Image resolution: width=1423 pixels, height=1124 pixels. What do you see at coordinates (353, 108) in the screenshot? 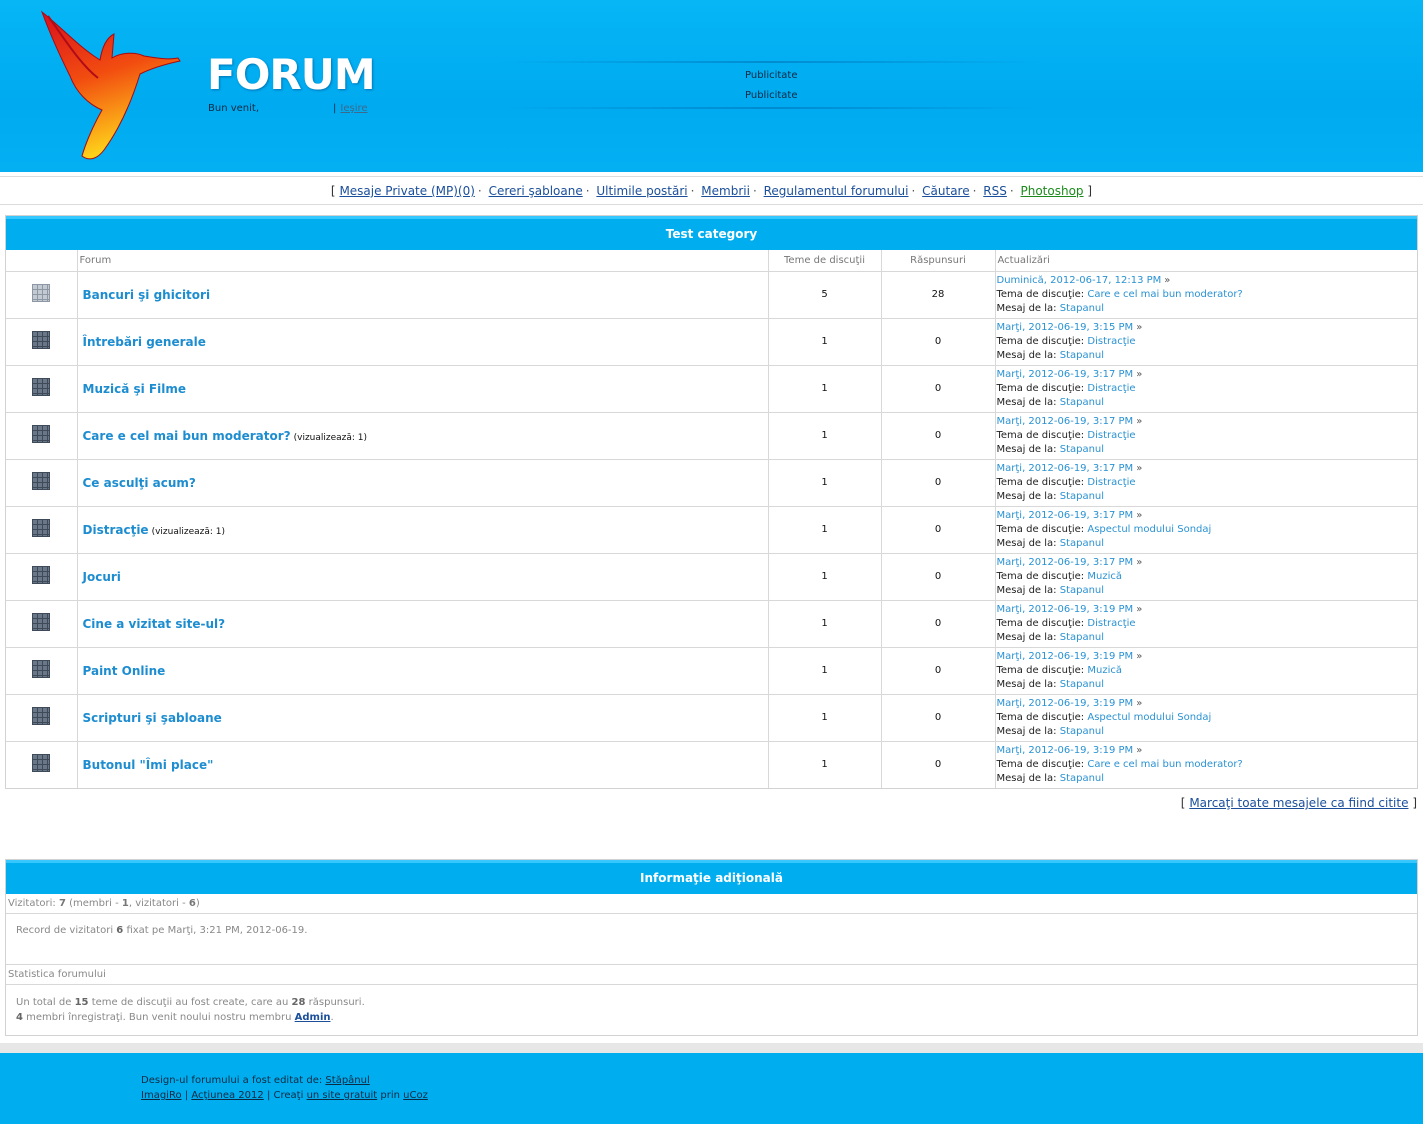
I see `logout-link: Ieşire` at bounding box center [353, 108].